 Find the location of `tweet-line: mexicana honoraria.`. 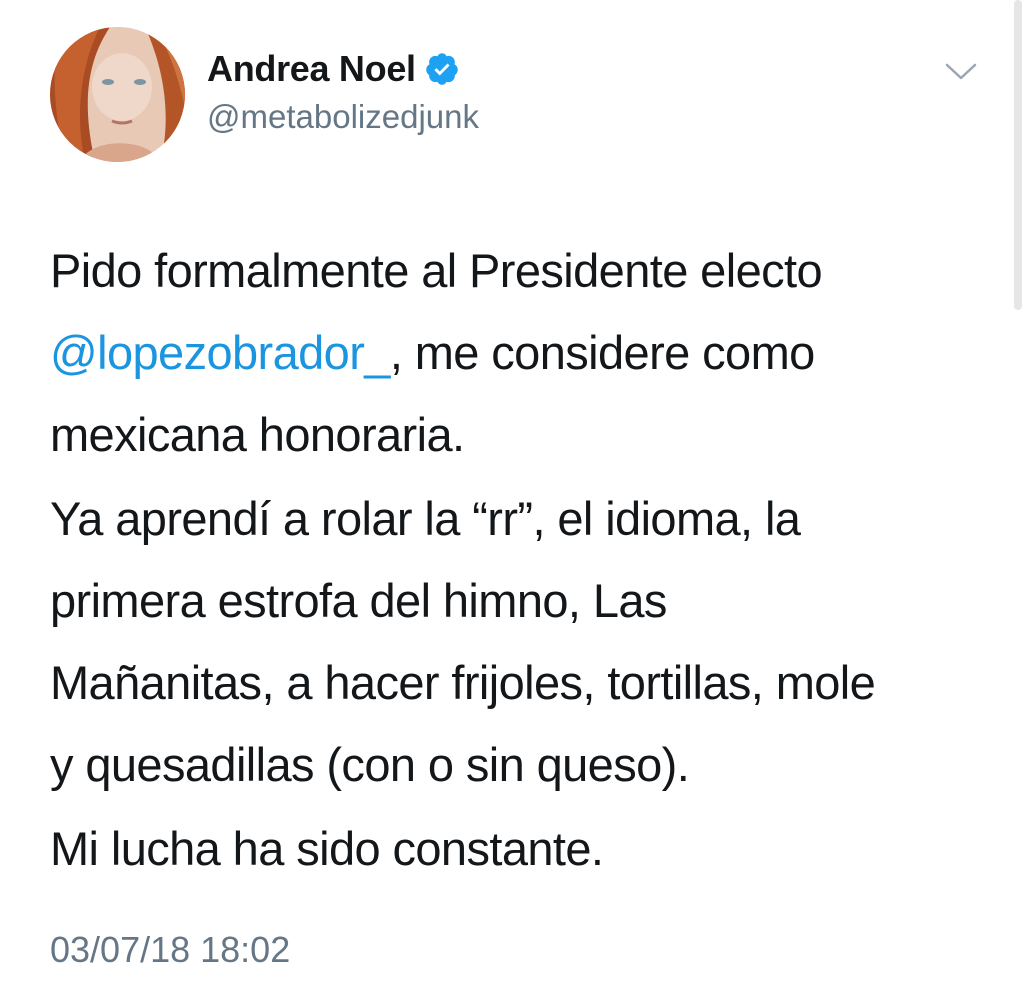

tweet-line: mexicana honoraria. is located at coordinates (257, 434).